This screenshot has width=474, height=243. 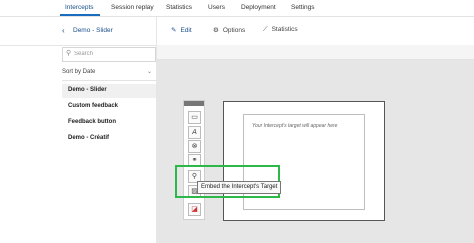 I want to click on sidebar-header: ‹ Demo - Slider, so click(x=78, y=31).